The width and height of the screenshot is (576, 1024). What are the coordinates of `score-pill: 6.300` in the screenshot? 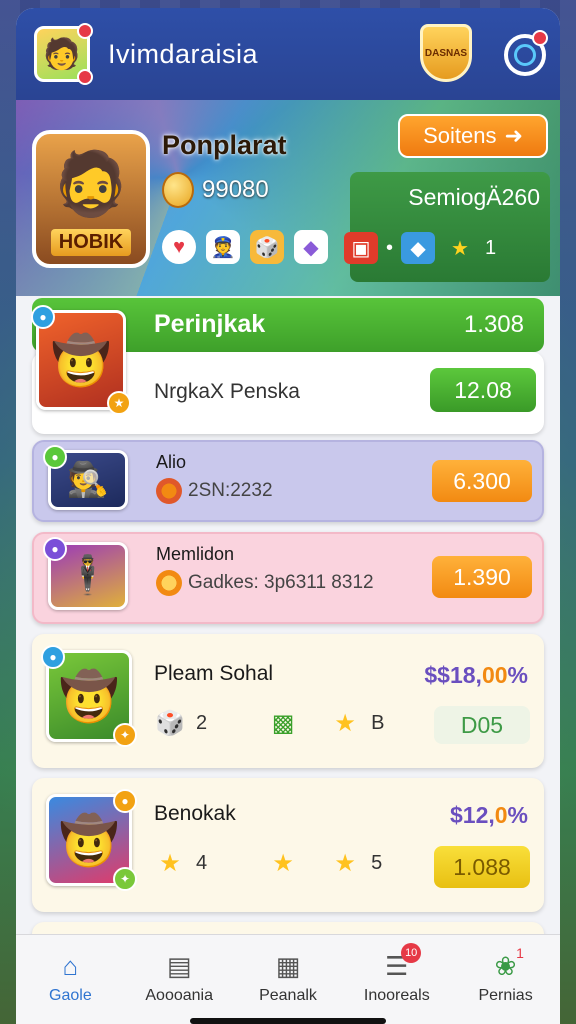 It's located at (482, 481).